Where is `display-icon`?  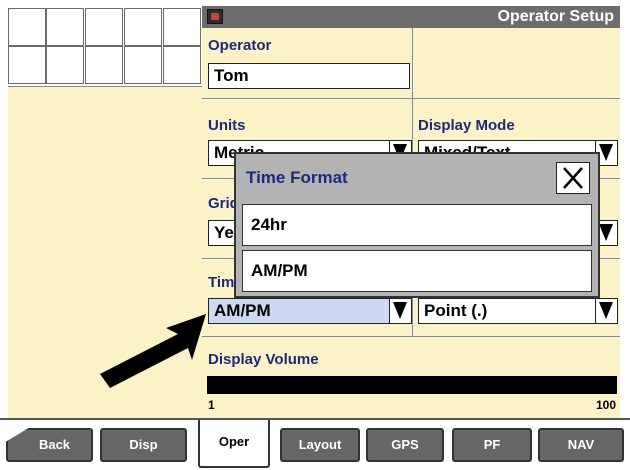
display-icon is located at coordinates (215, 16).